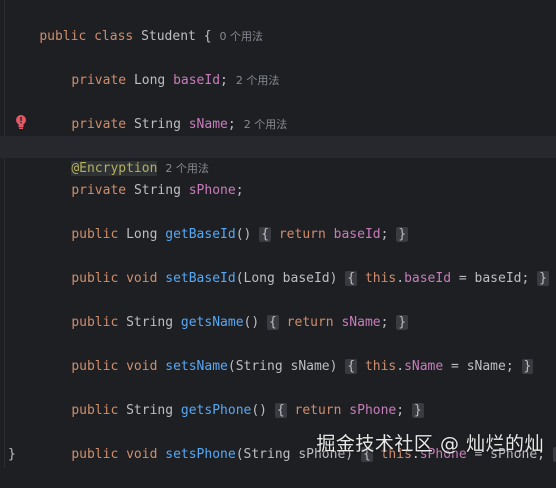 Image resolution: width=556 pixels, height=488 pixels. I want to click on field-type: Long, so click(149, 80).